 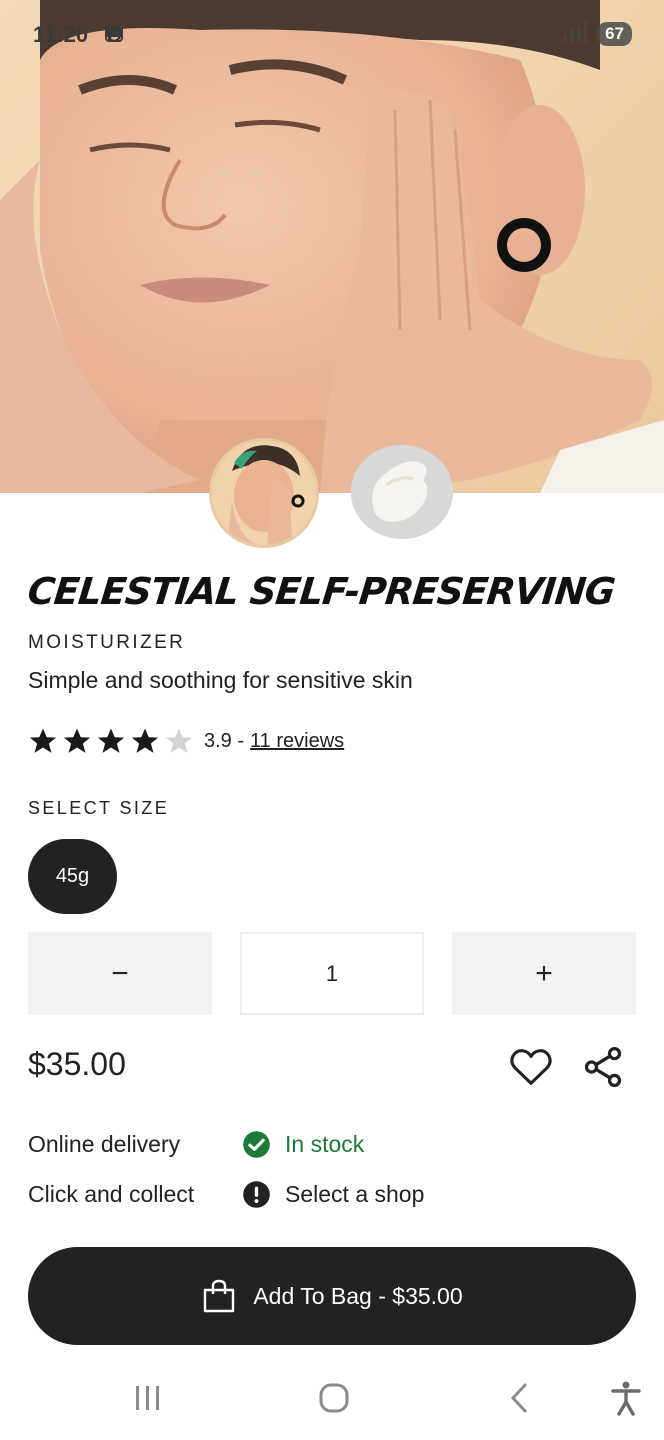 I want to click on select-a-shop-link: Select a shop, so click(x=354, y=1194).